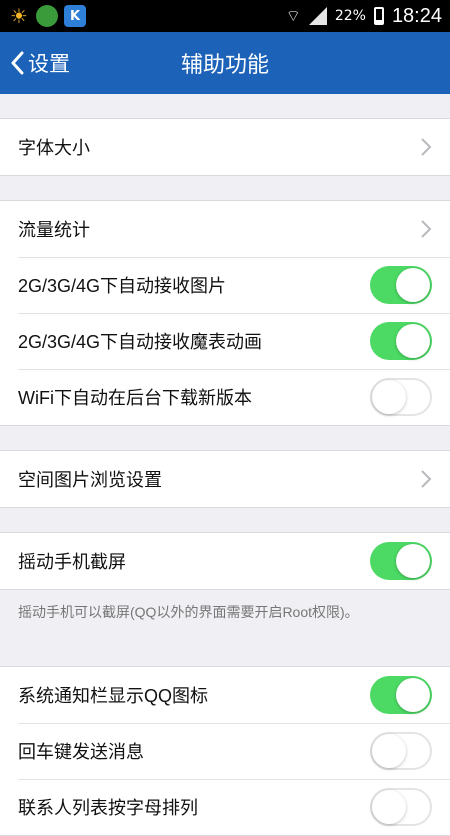  What do you see at coordinates (225, 807) in the screenshot?
I see `settings-row: 联系人列表按字母排列` at bounding box center [225, 807].